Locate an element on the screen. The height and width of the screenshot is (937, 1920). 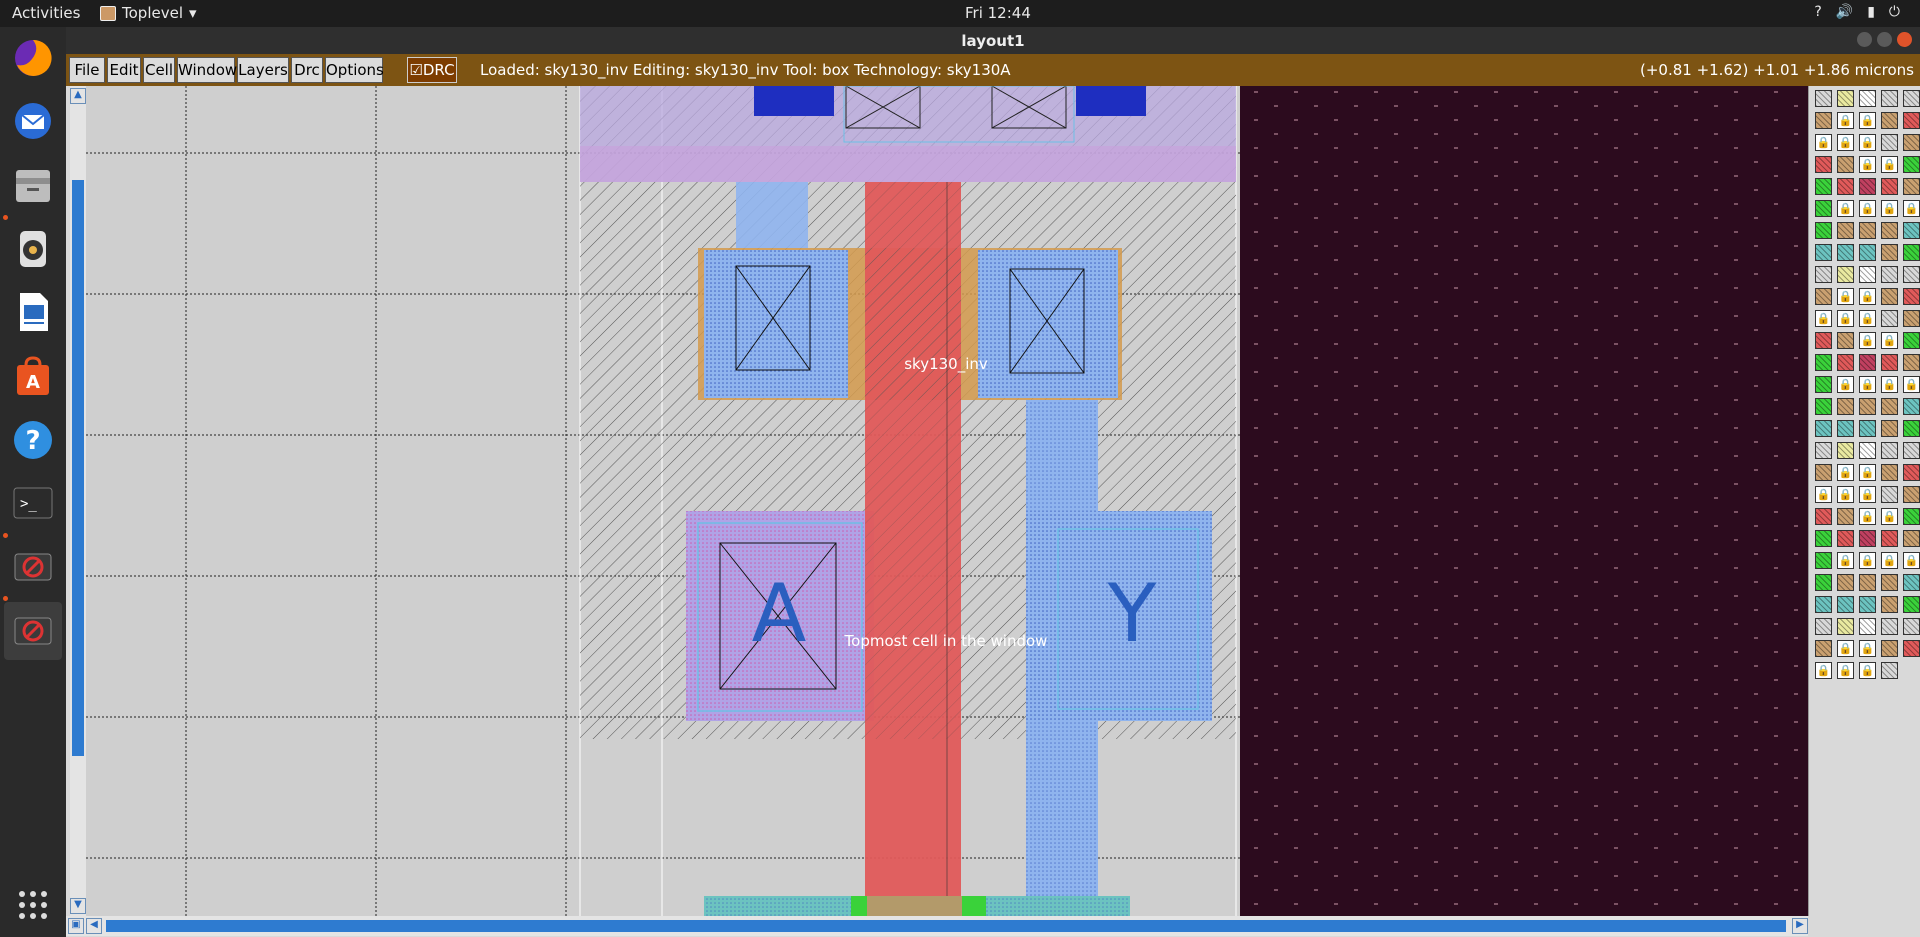
clock: Fri 12:44 is located at coordinates (998, 13).